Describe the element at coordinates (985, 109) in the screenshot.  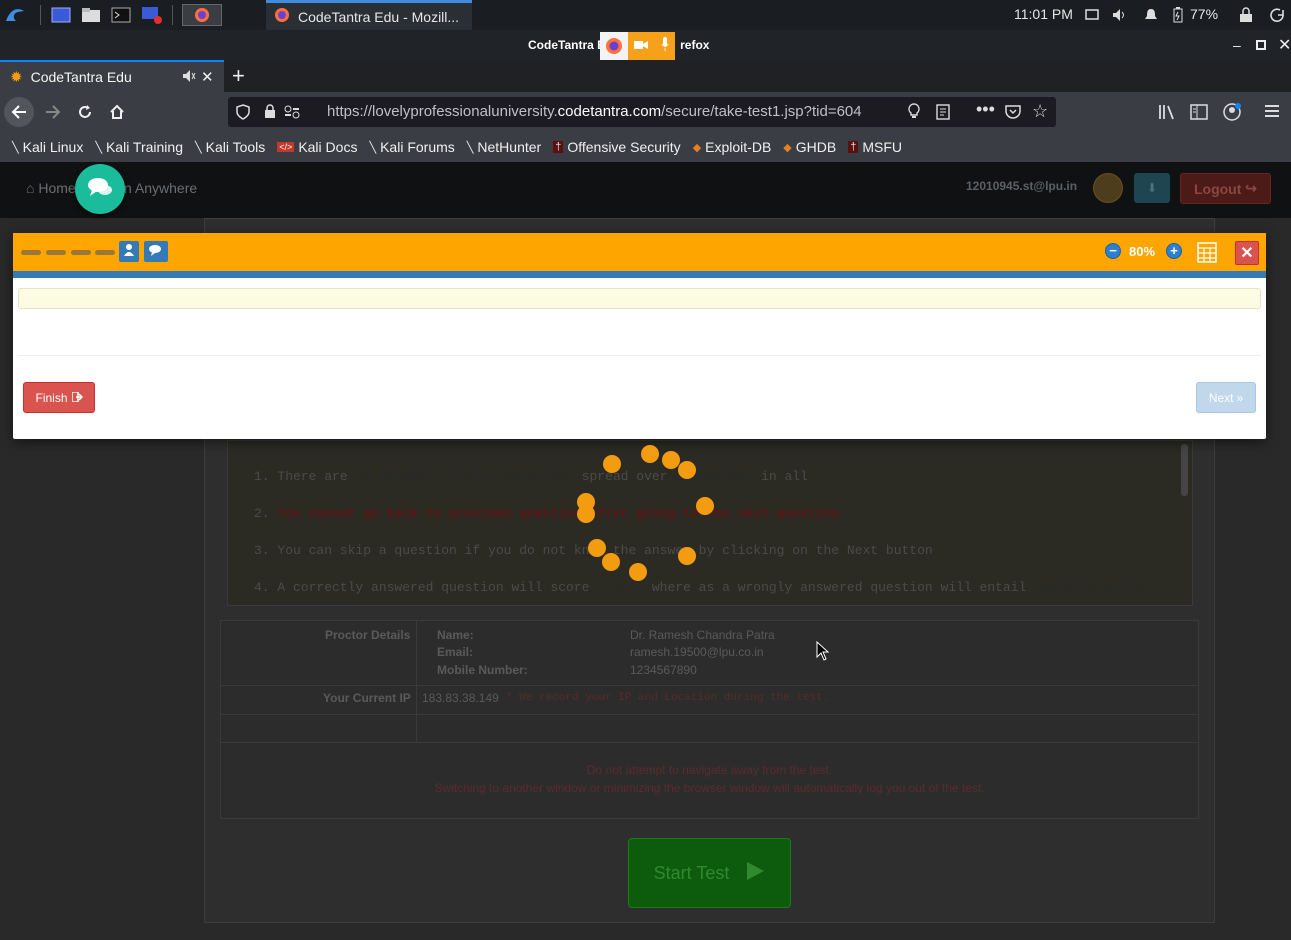
I see `page-actions-icon: •••` at that location.